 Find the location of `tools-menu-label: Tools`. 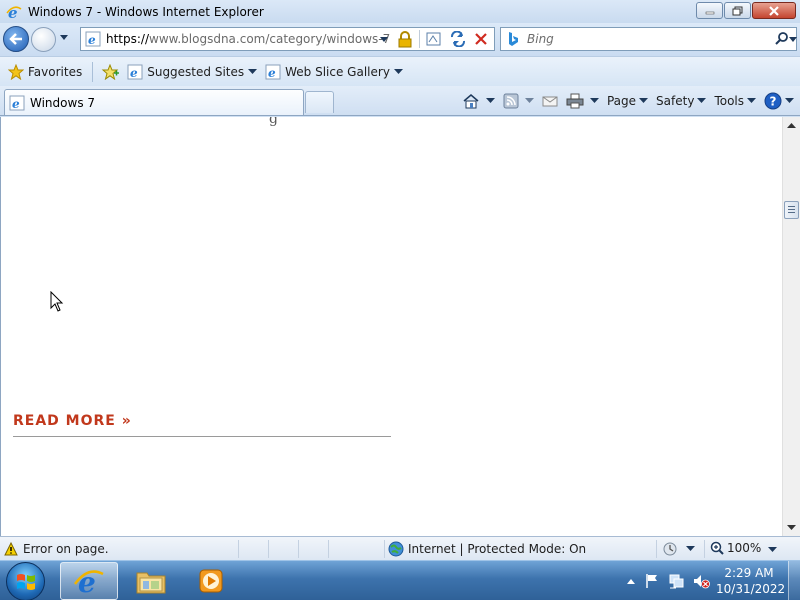

tools-menu-label: Tools is located at coordinates (729, 101).